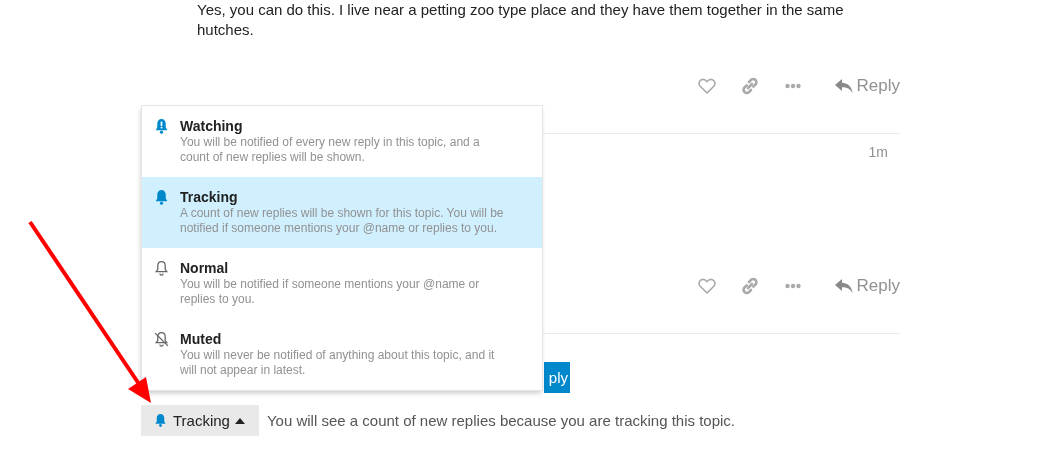  I want to click on option-title: Watching, so click(212, 126).